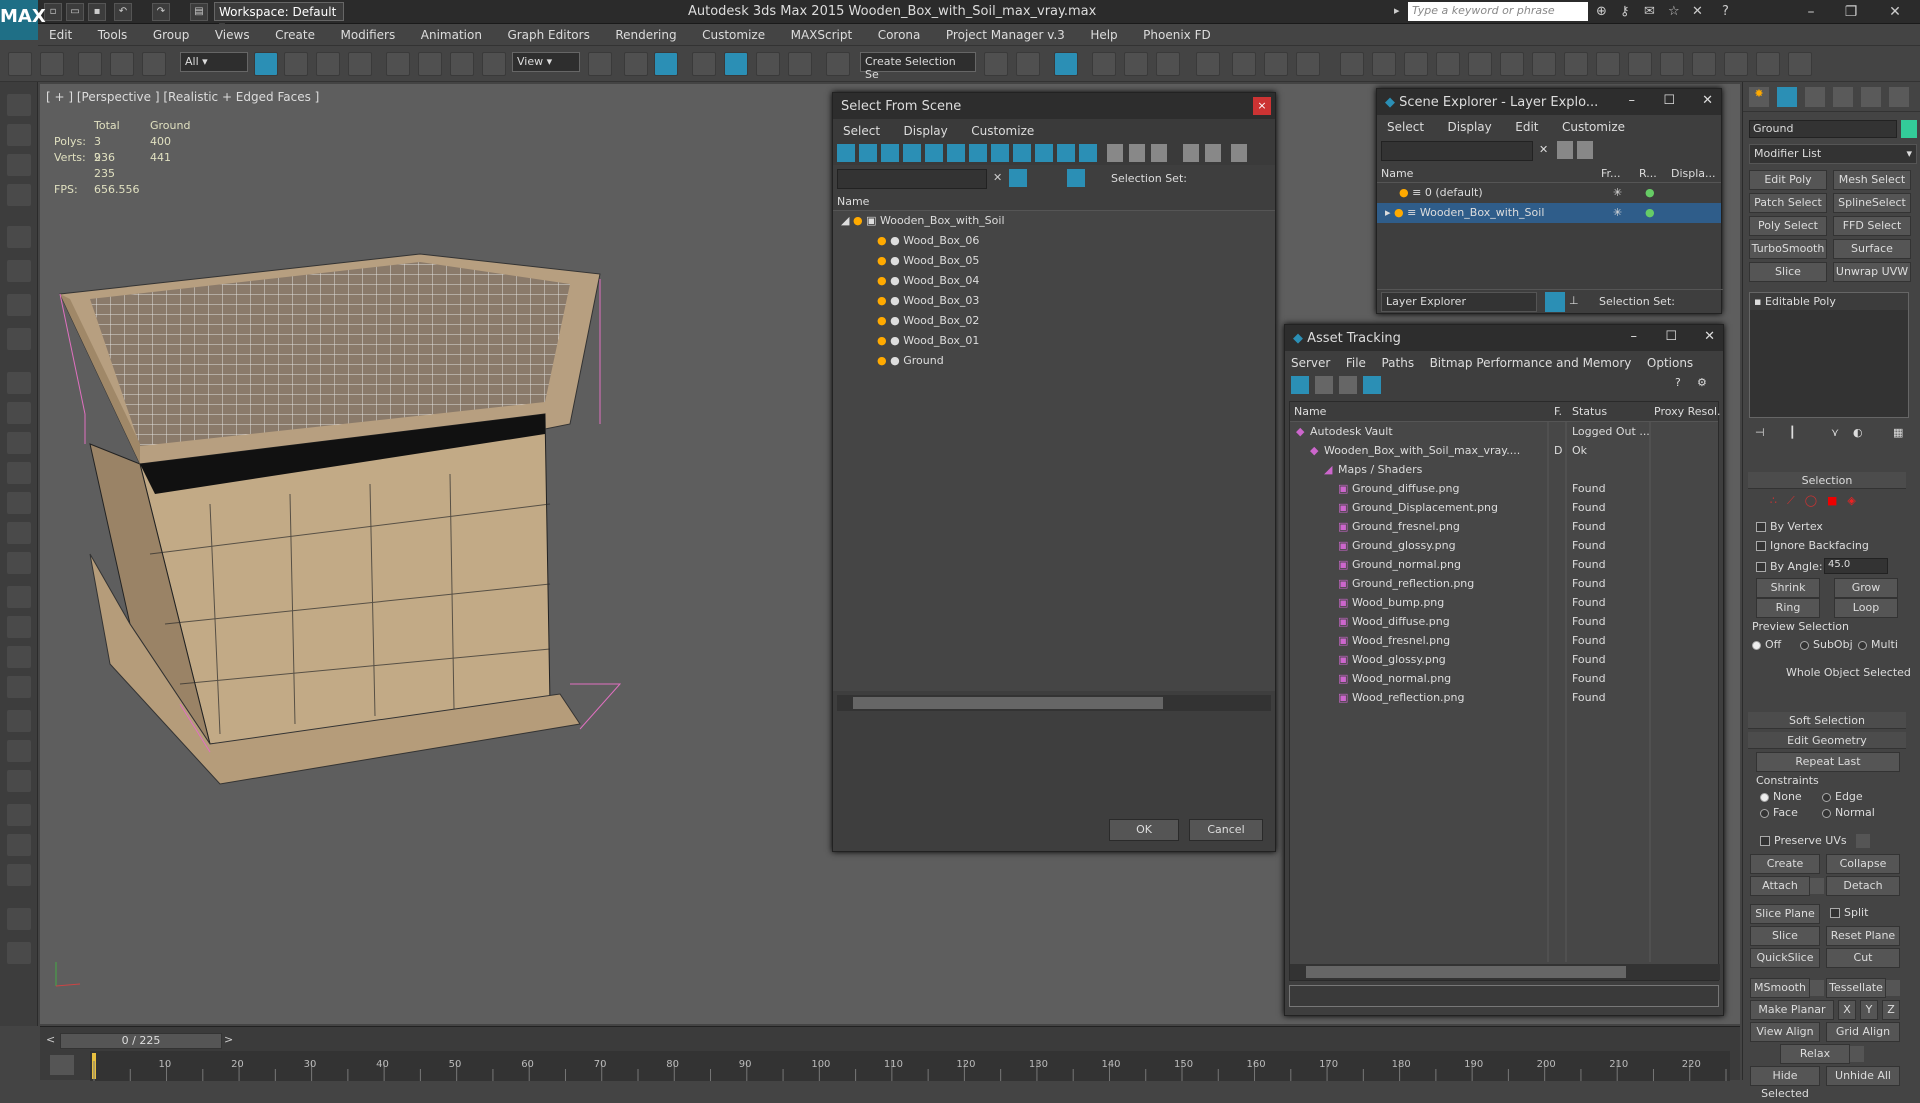  I want to click on sfs-item-row: ● ● Wood_Box_05, so click(1054, 261).